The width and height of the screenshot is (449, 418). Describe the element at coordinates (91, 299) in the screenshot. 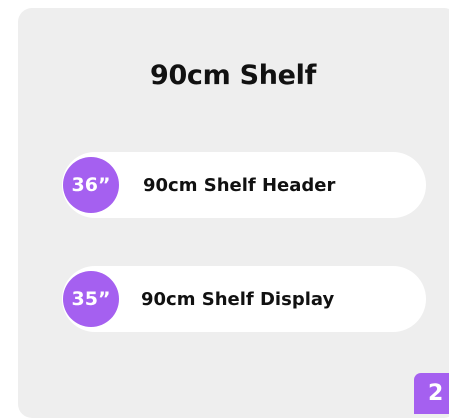

I see `size-badge: 35”` at that location.